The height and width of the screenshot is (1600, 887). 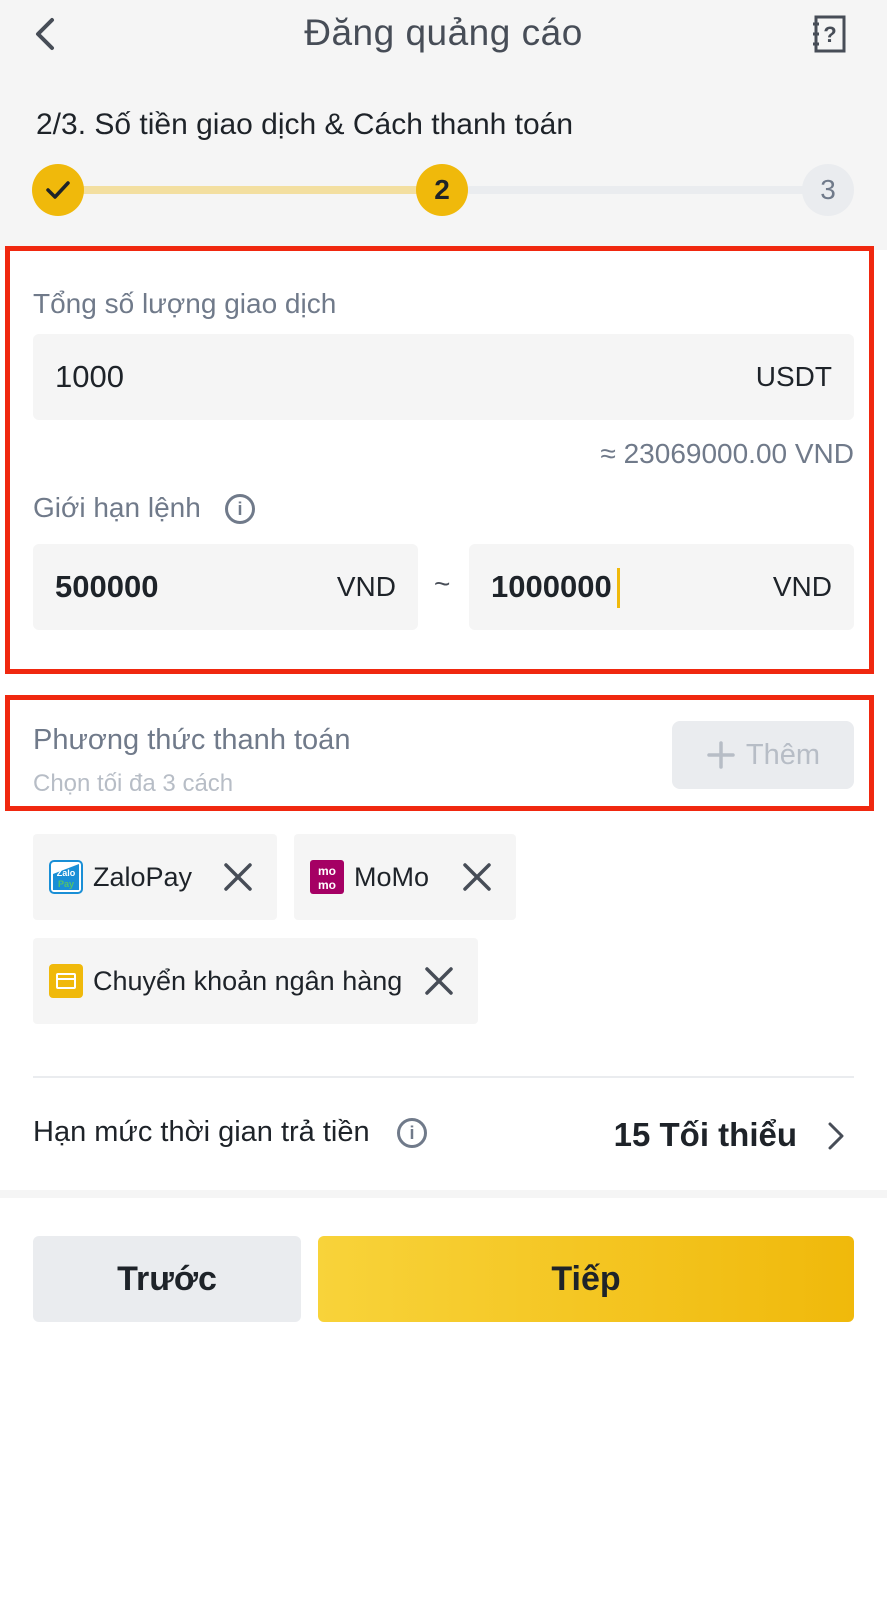 I want to click on max-limit-input, so click(x=591, y=587).